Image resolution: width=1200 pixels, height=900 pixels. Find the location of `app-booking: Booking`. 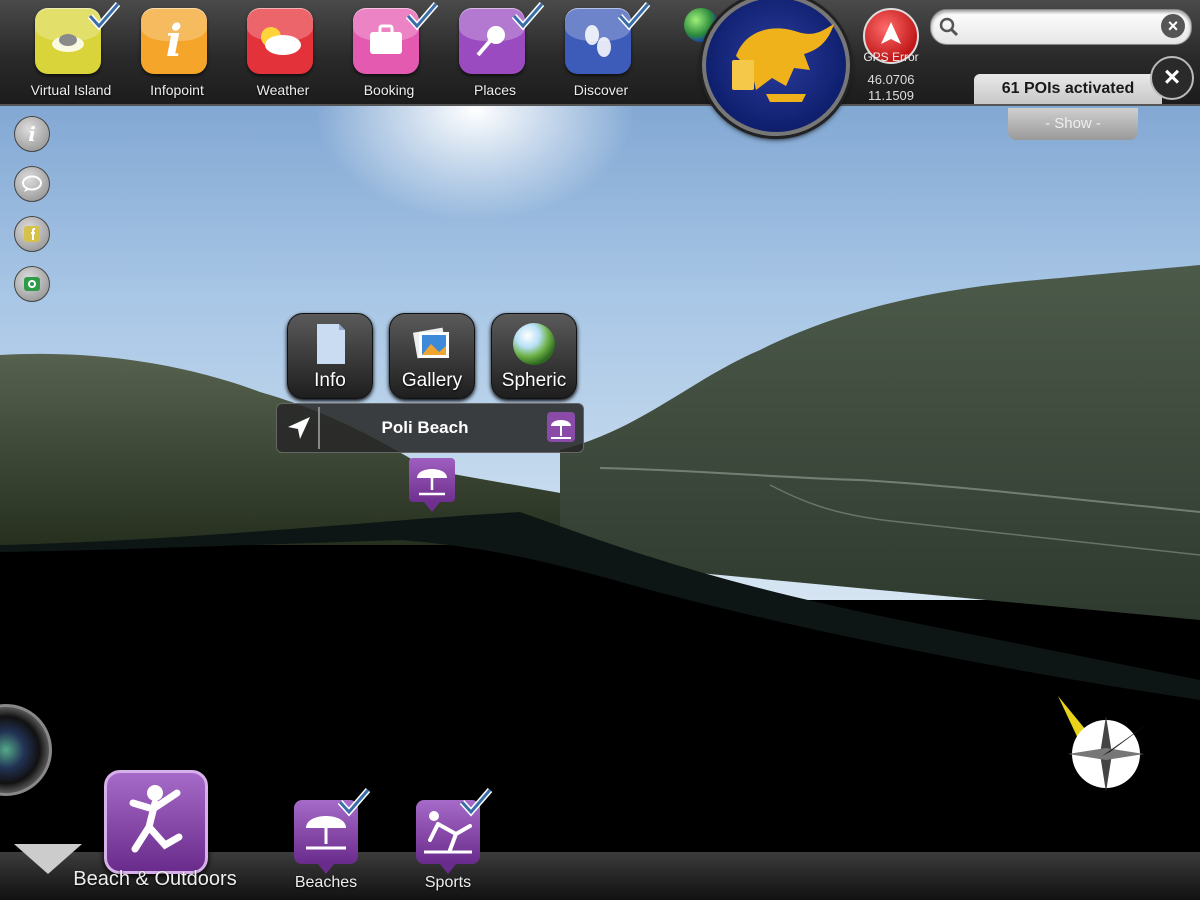

app-booking: Booking is located at coordinates (391, 52).